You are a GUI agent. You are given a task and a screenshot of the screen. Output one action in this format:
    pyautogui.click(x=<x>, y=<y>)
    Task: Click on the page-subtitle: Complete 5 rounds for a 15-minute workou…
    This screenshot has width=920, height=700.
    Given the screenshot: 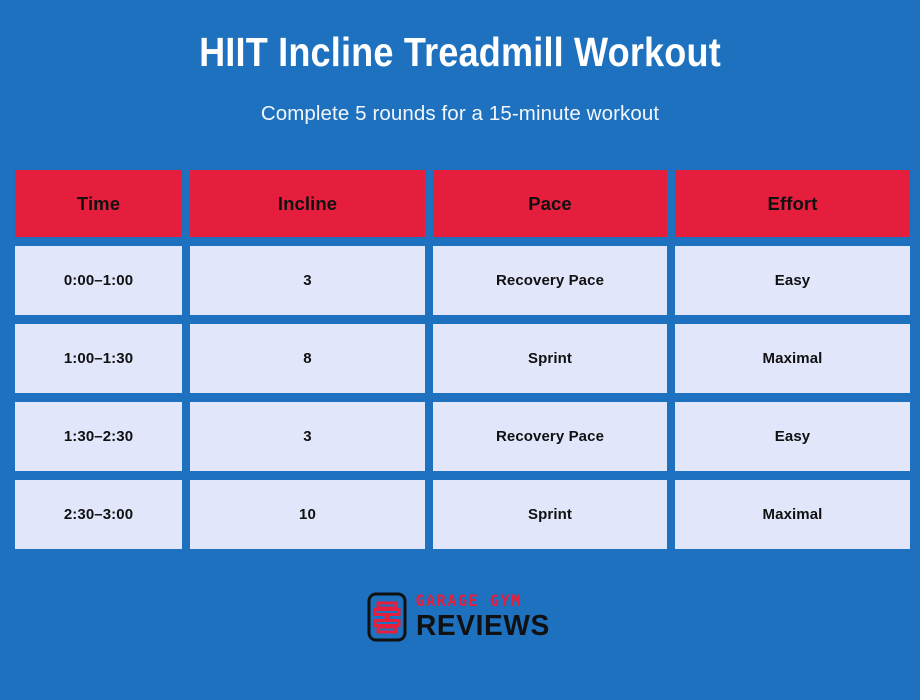 What is the action you would take?
    pyautogui.click(x=460, y=113)
    